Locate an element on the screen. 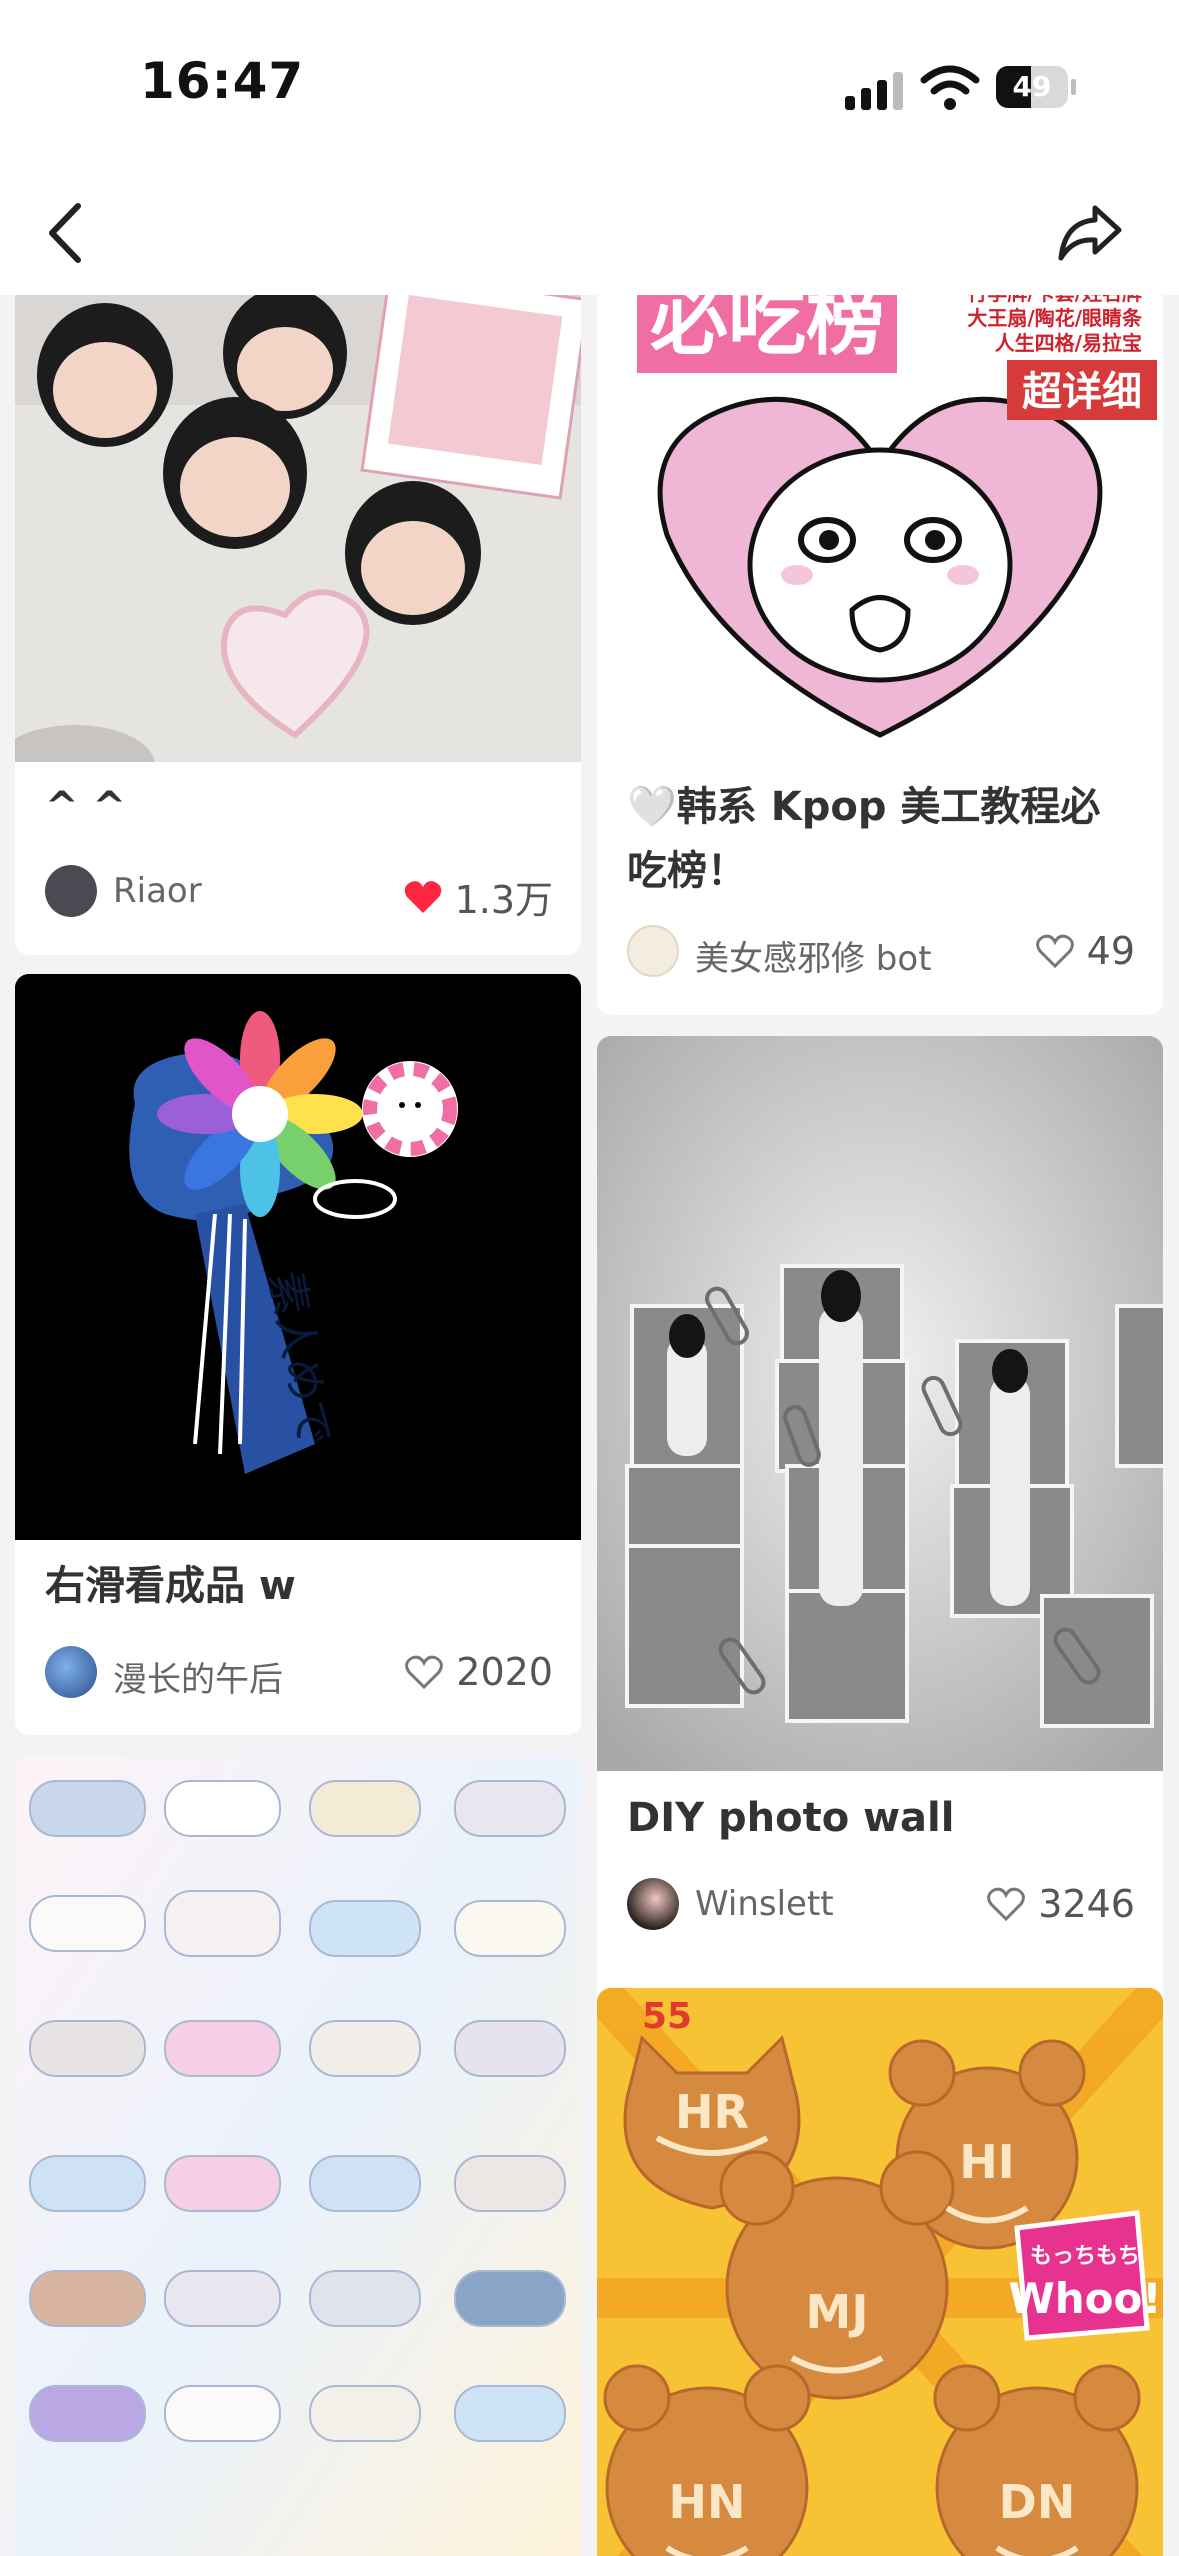  note-cover-image: 素人めで is located at coordinates (298, 1257).